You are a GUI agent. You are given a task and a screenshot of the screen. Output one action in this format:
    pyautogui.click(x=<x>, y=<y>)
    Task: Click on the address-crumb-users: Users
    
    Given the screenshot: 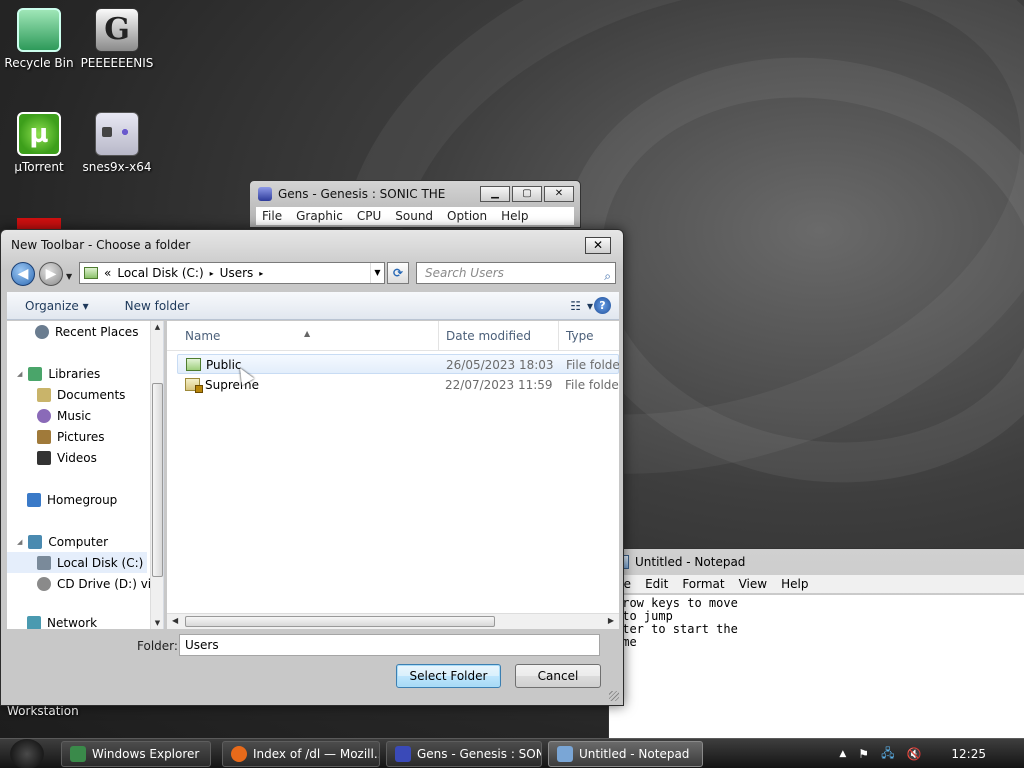 What is the action you would take?
    pyautogui.click(x=237, y=273)
    